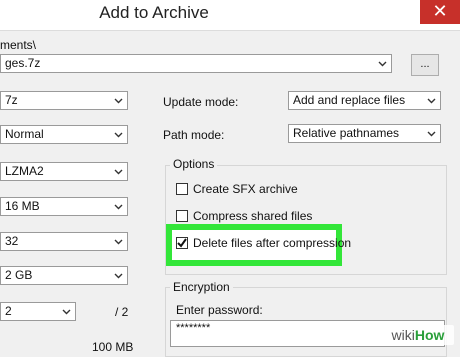 This screenshot has height=357, width=460. I want to click on options-group-title: Options, so click(194, 164).